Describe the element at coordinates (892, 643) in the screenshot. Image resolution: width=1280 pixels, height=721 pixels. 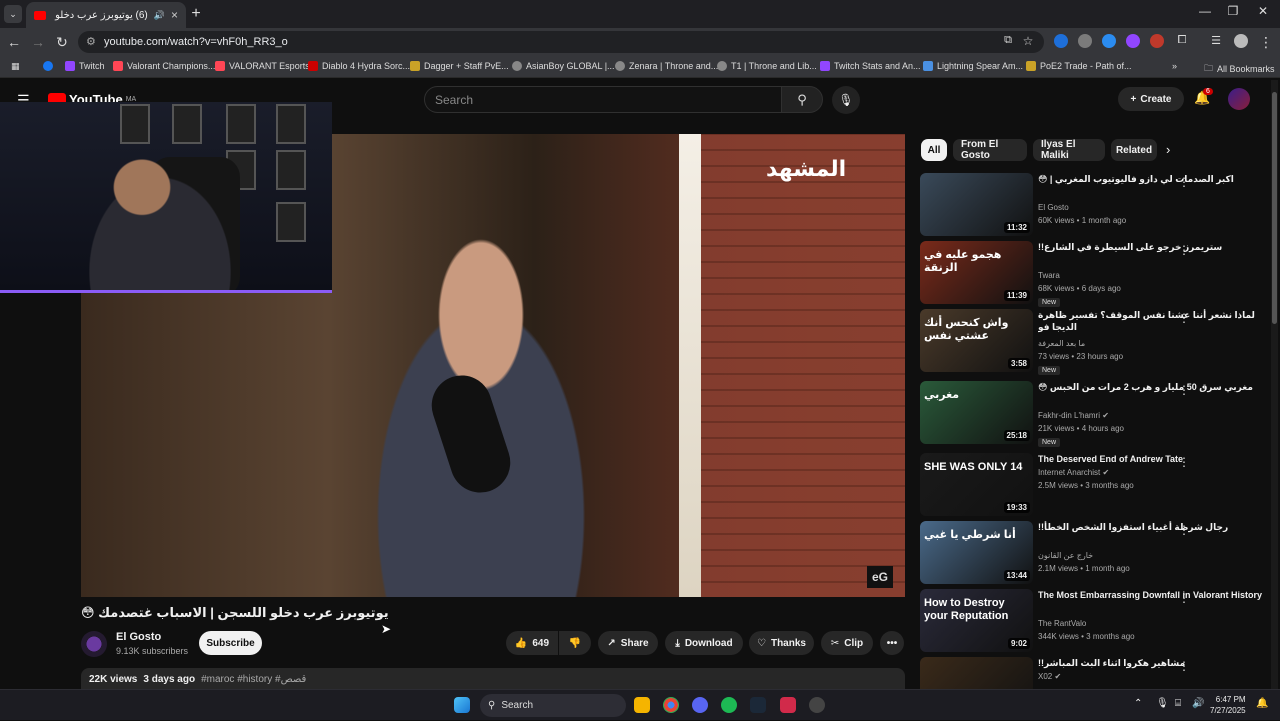
I see `more-actions-button: •••` at that location.